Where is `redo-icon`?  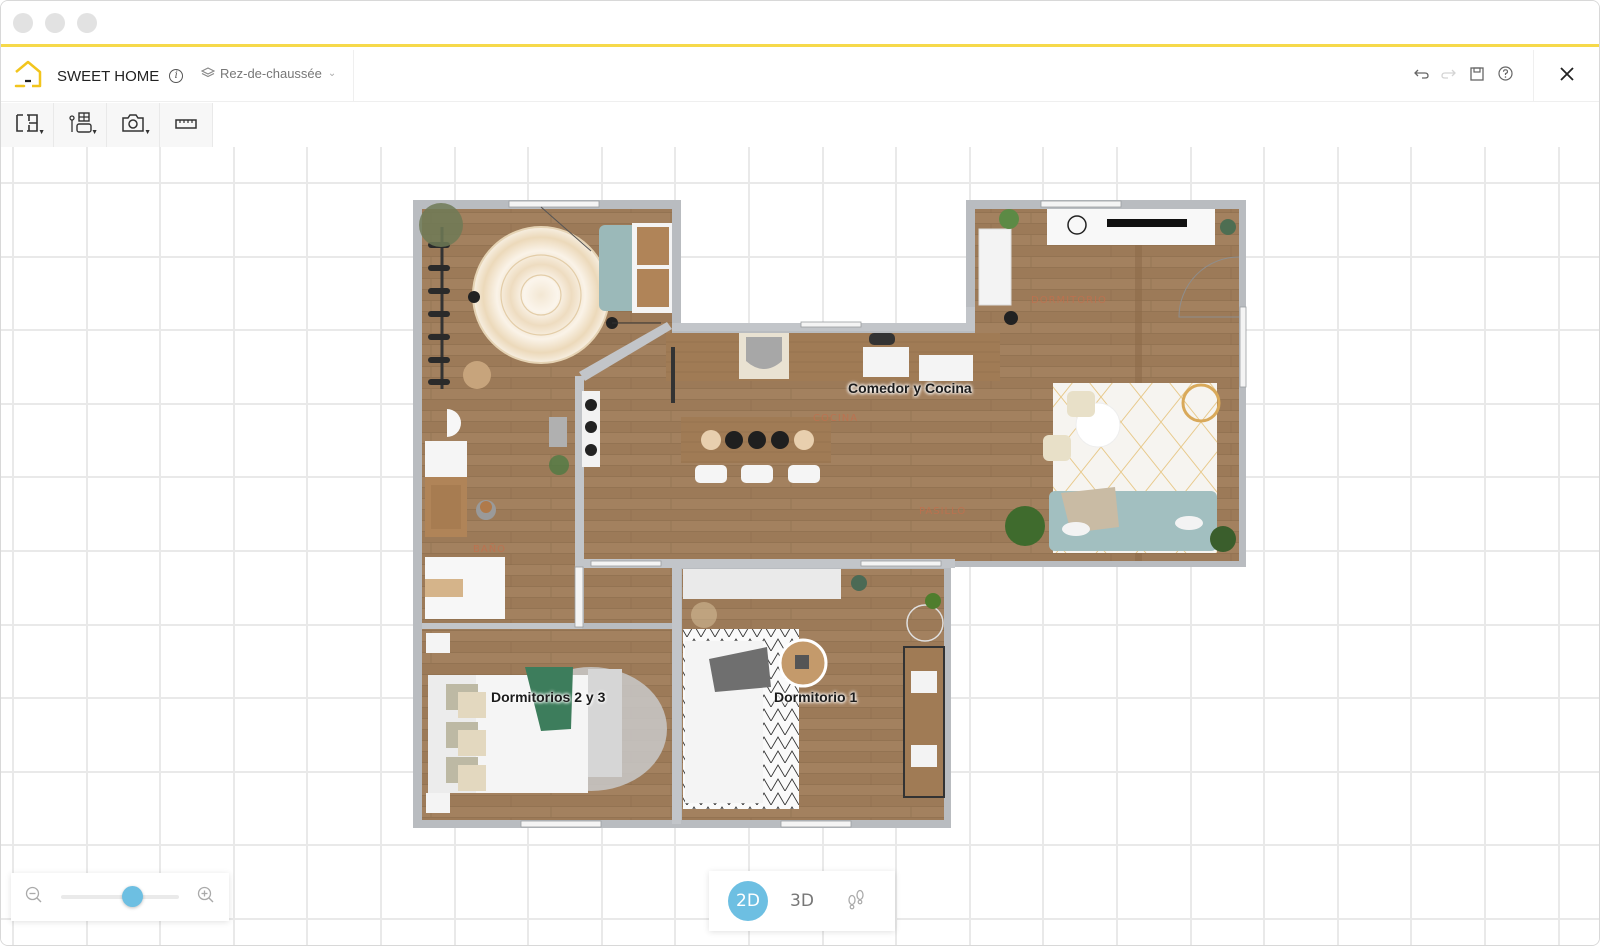
redo-icon is located at coordinates (1449, 76).